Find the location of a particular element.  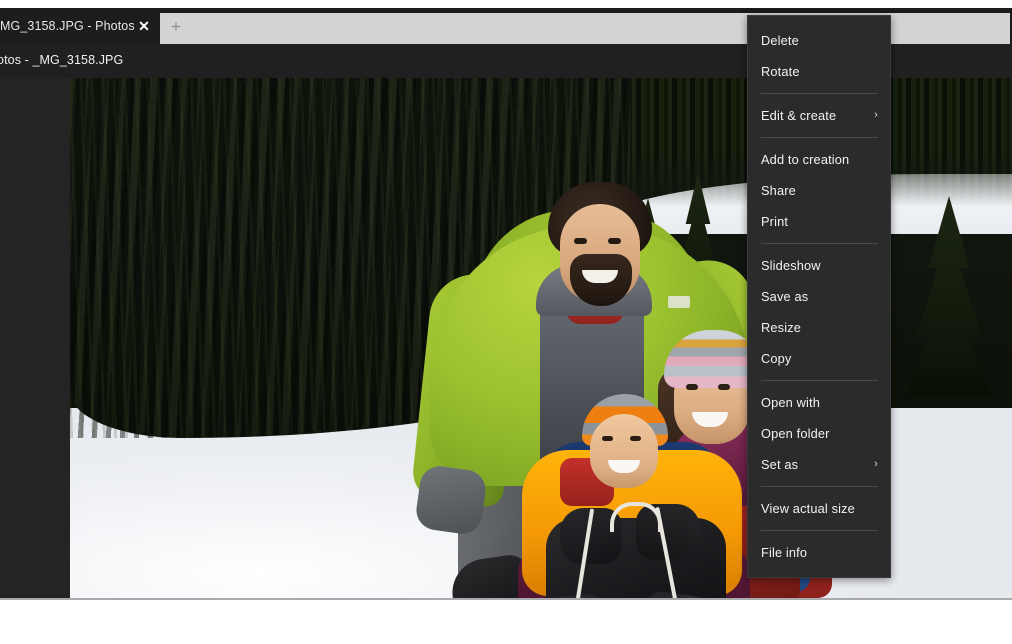

menu-item-label: Open folder is located at coordinates (795, 433).